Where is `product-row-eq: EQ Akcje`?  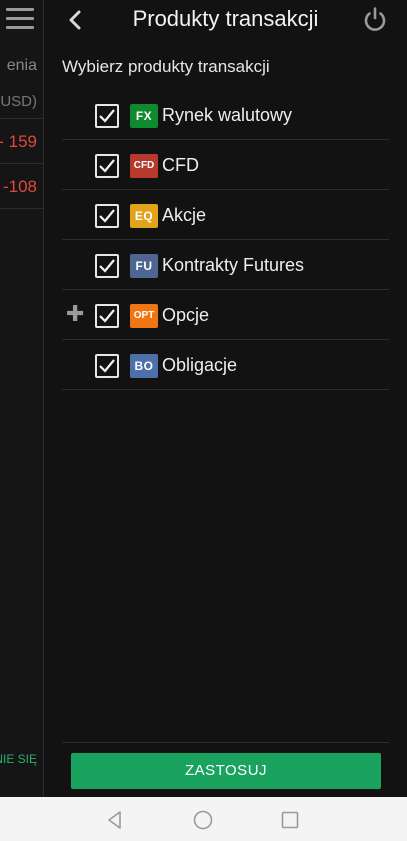 product-row-eq: EQ Akcje is located at coordinates (225, 215).